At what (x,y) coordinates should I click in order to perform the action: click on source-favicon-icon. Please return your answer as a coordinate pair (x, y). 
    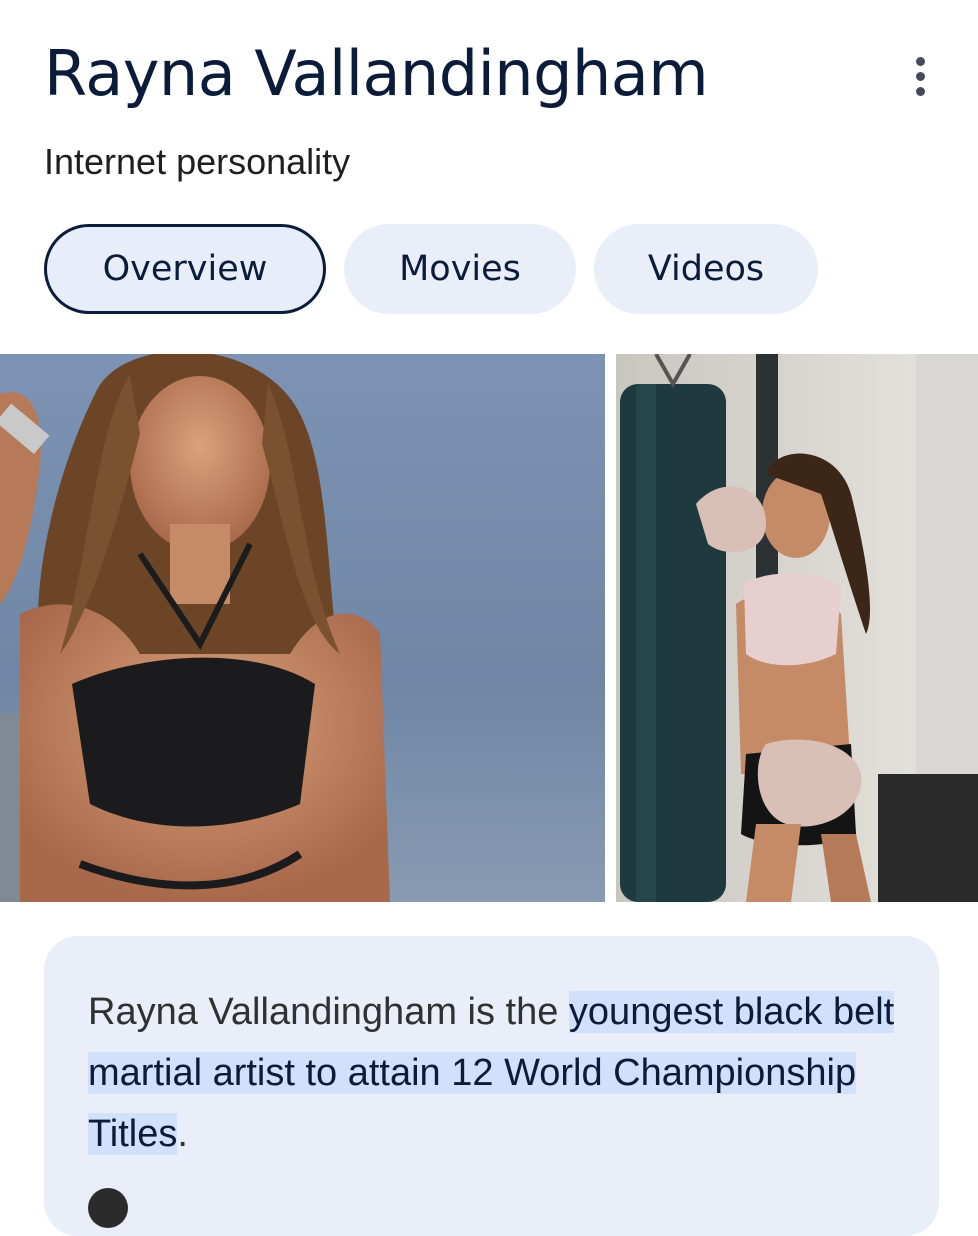
    Looking at the image, I should click on (108, 1208).